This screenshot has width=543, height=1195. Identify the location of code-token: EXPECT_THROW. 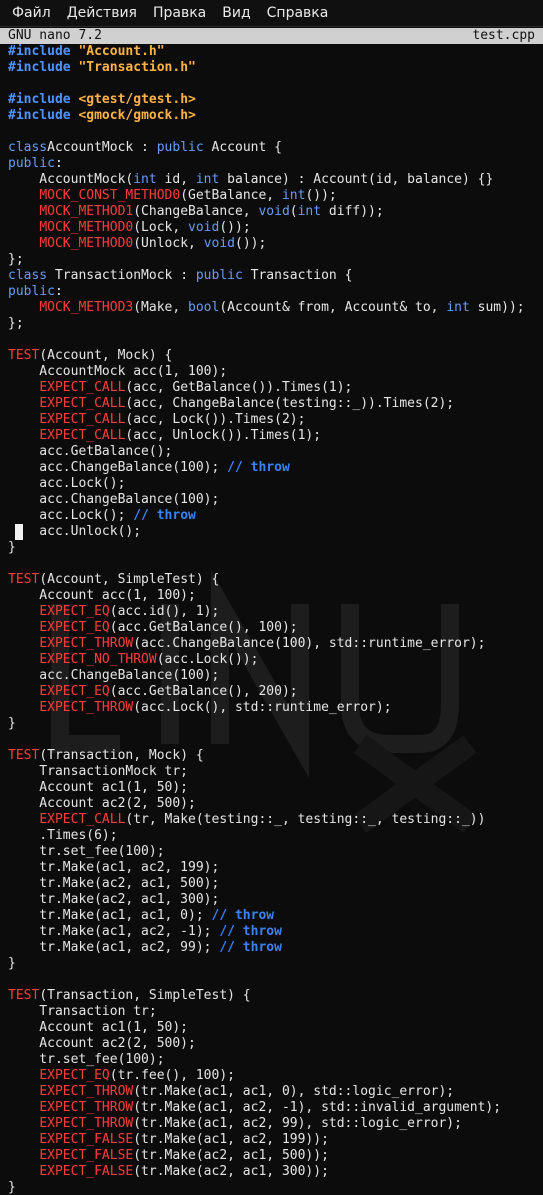
(86, 1091).